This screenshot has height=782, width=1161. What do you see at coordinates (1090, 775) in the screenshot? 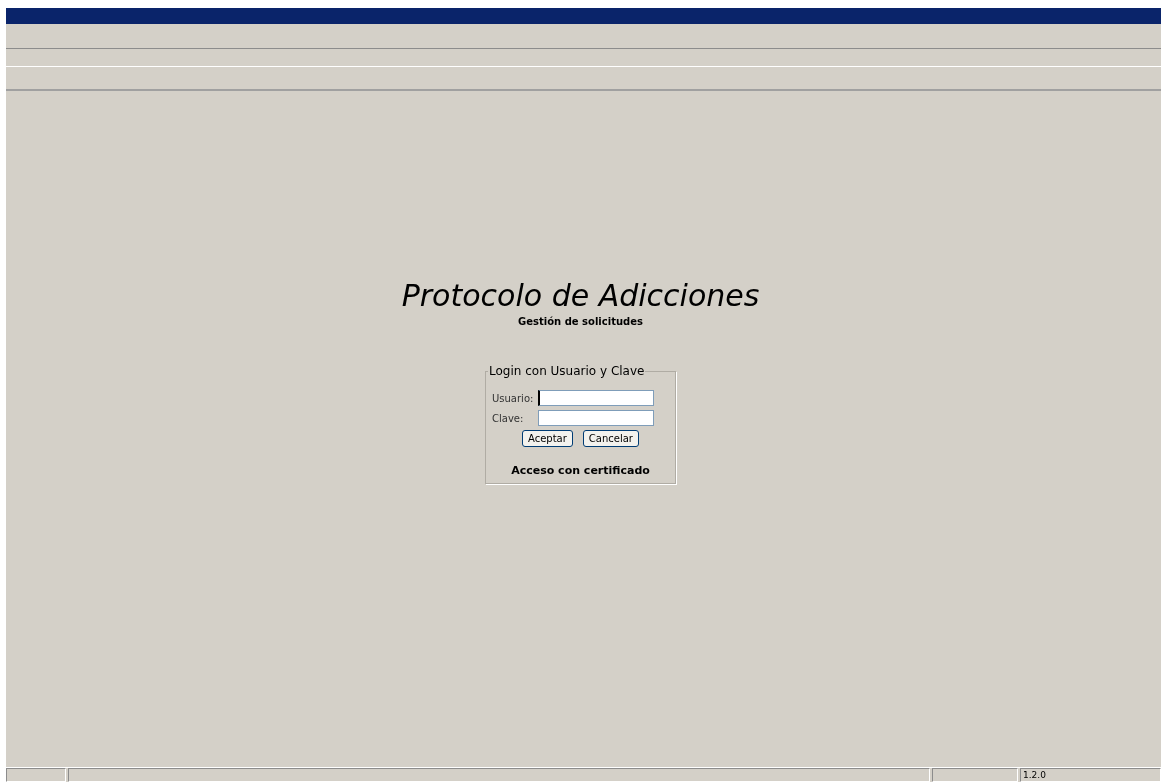
I see `version-label: 1.2.0` at bounding box center [1090, 775].